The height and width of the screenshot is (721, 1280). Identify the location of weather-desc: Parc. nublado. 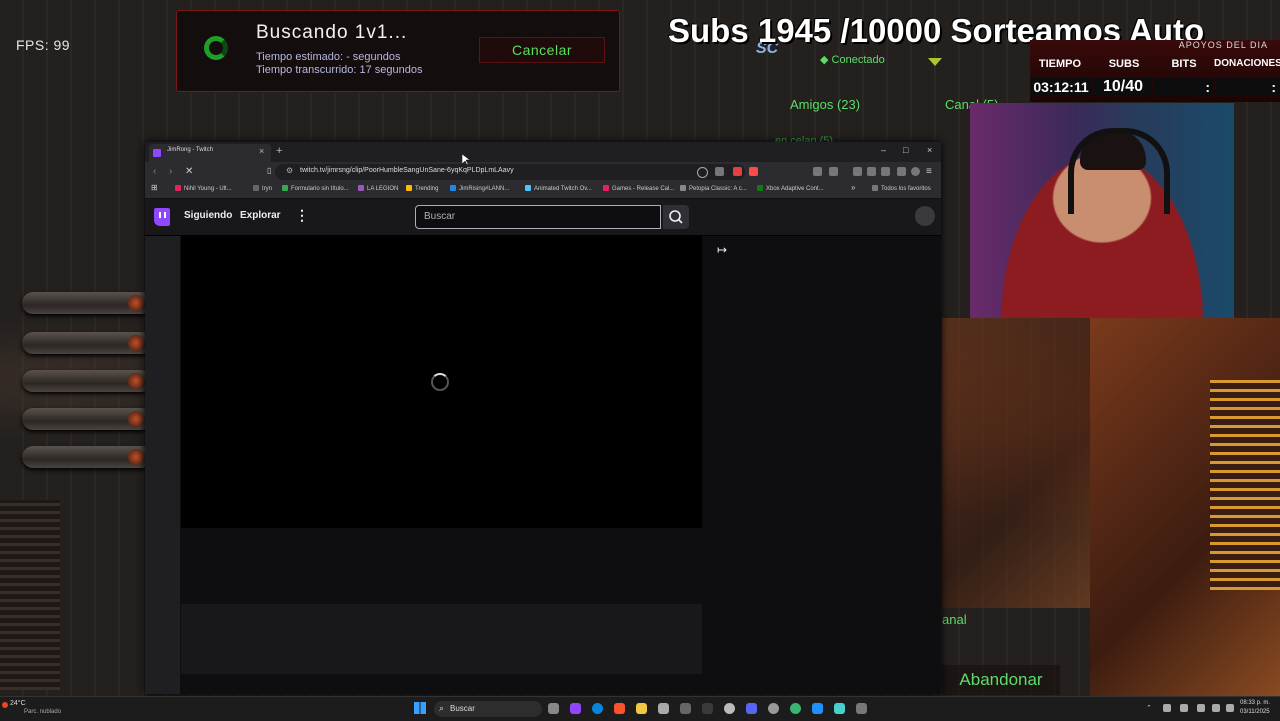
(43, 712).